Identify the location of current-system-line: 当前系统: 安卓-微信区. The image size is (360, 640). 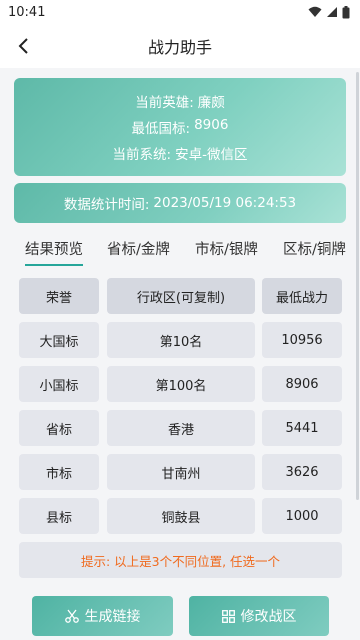
(180, 153).